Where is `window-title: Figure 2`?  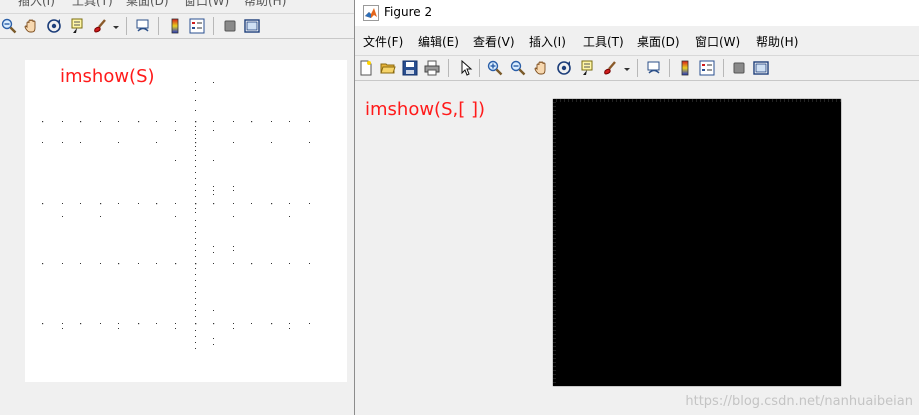 window-title: Figure 2 is located at coordinates (408, 12).